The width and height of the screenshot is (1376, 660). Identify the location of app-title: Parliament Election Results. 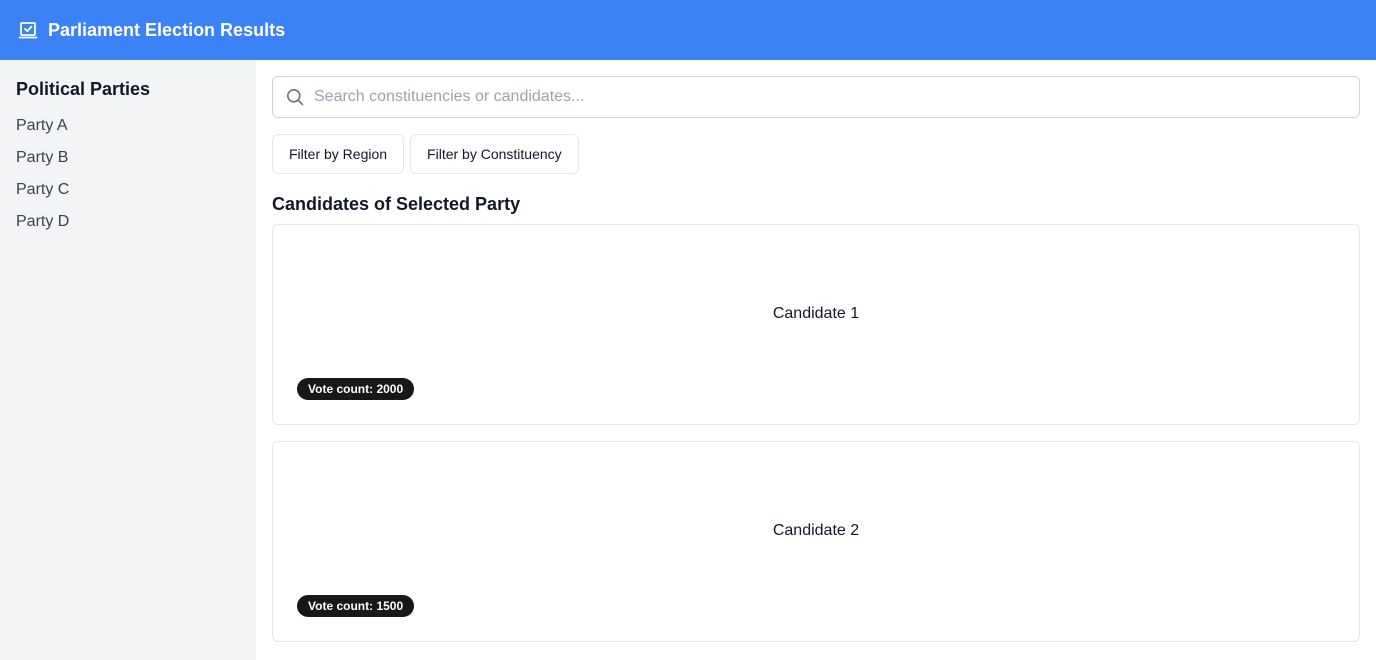
(167, 29).